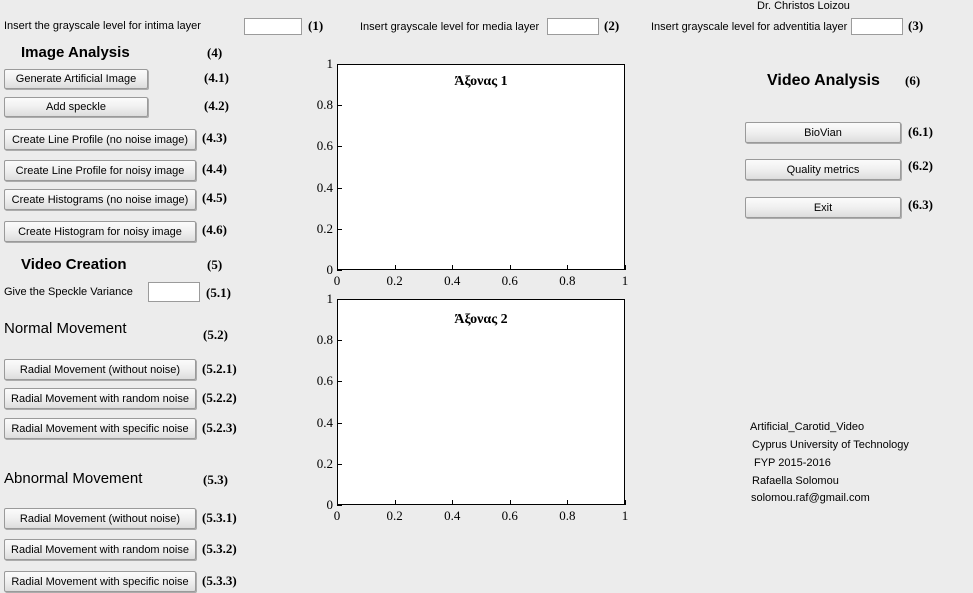  Describe the element at coordinates (219, 427) in the screenshot. I see `ref-number-5-2-3: (5.2.3)` at that location.